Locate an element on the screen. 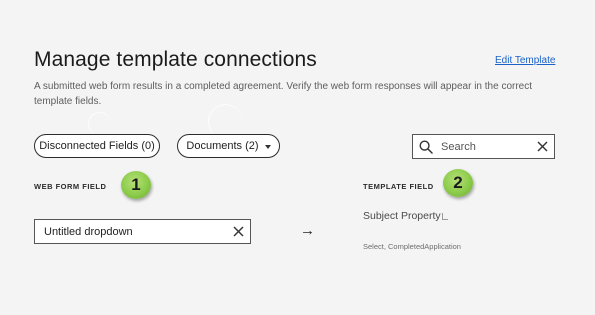 This screenshot has width=595, height=315. template-field-label: Subject Property is located at coordinates (402, 216).